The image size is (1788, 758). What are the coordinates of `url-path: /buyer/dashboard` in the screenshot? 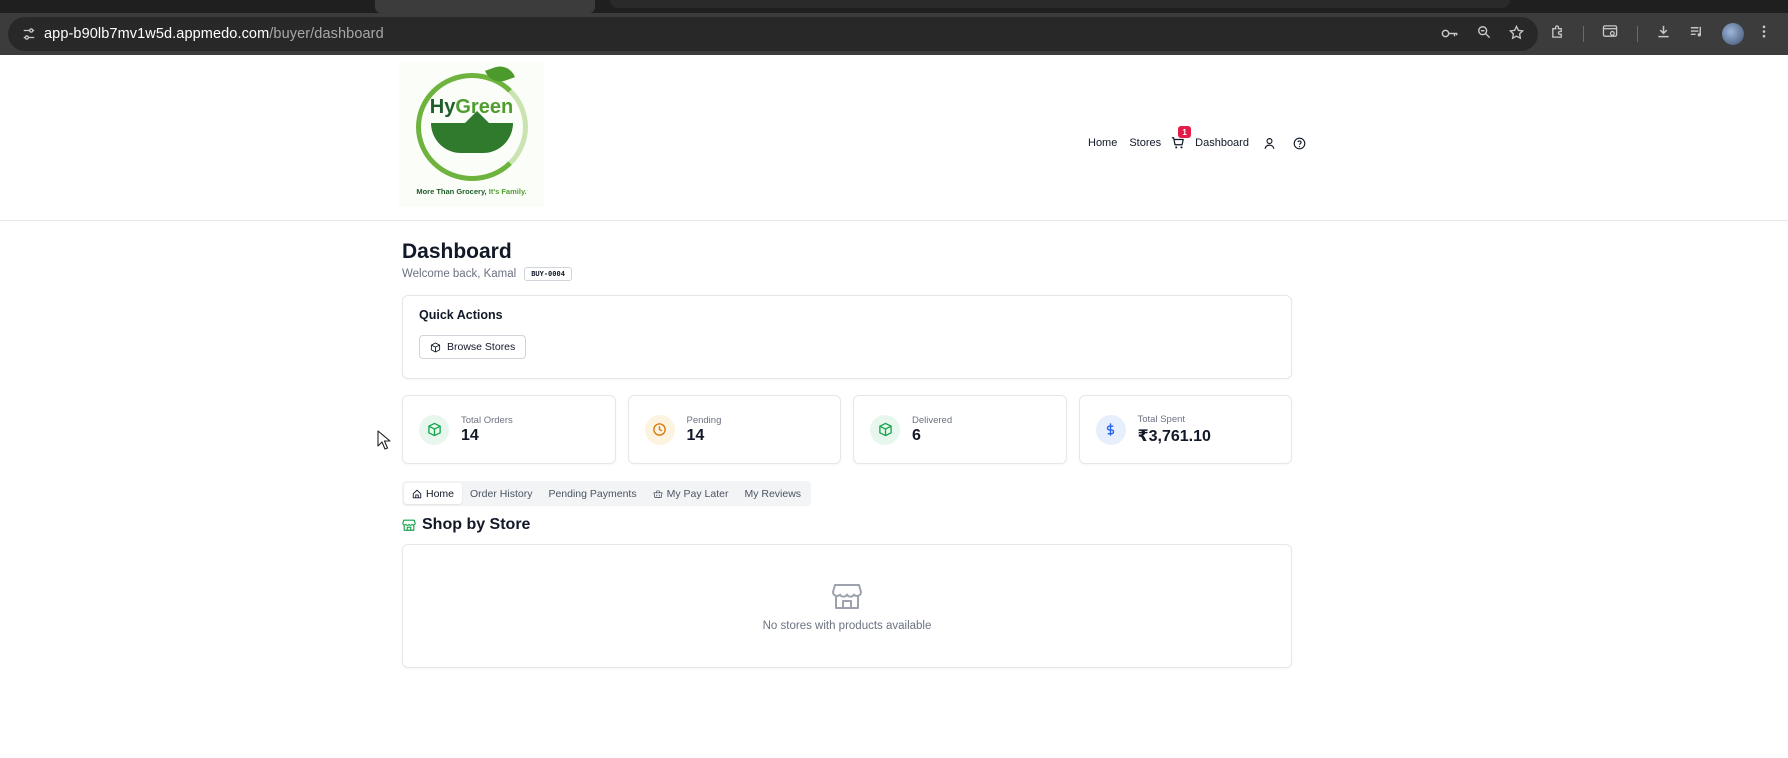 It's located at (326, 34).